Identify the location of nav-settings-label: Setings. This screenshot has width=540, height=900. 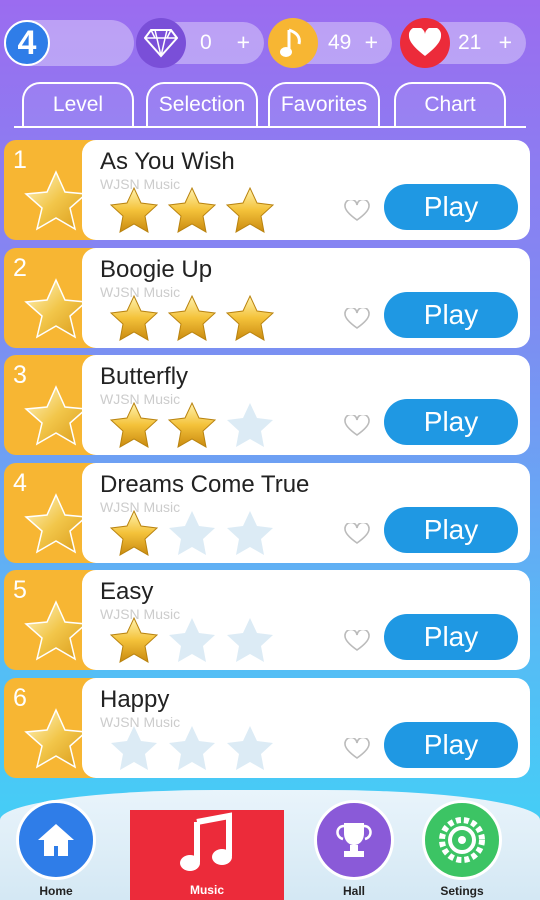
(462, 891).